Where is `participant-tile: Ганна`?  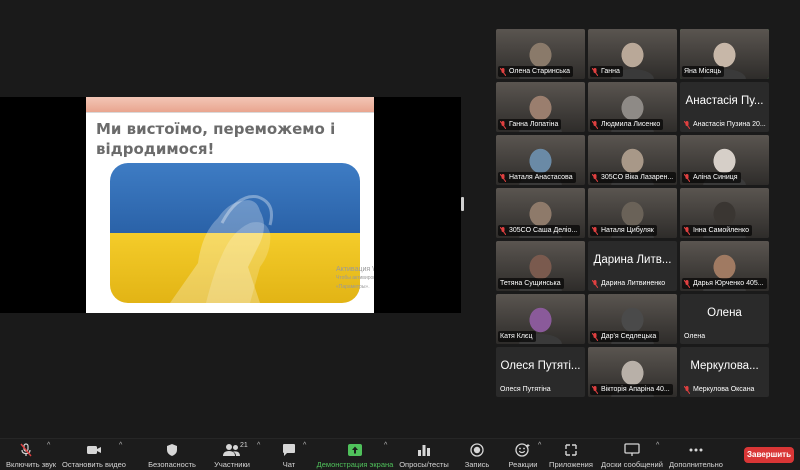
participant-tile: Ганна is located at coordinates (632, 54).